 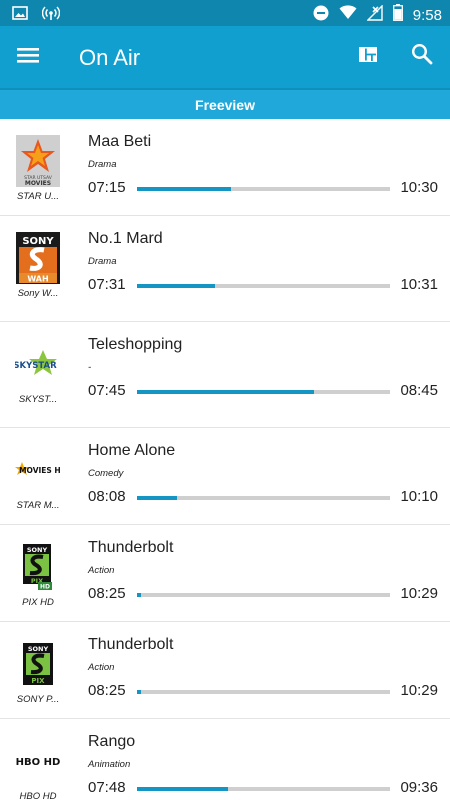 I want to click on svg-text: SKYSTAR, so click(x=36, y=366).